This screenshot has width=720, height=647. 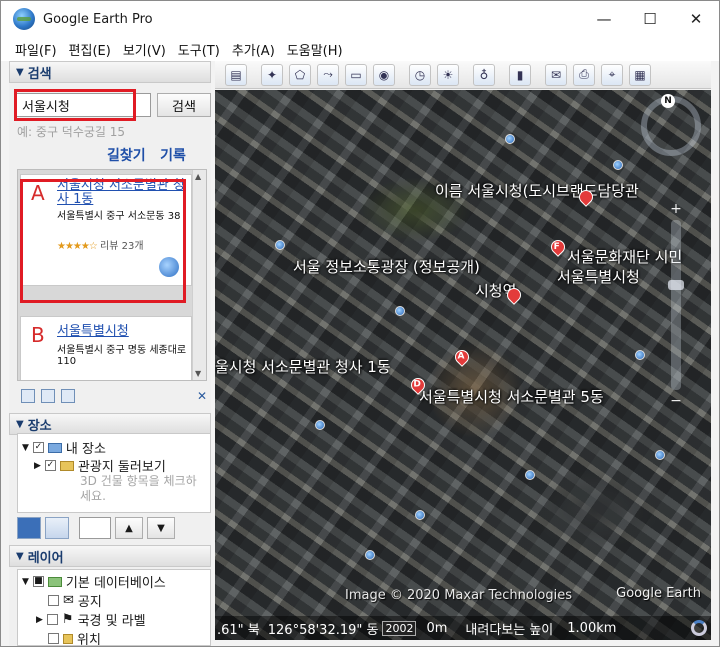 What do you see at coordinates (75, 600) in the screenshot?
I see `layer-item: ✉ 공지` at bounding box center [75, 600].